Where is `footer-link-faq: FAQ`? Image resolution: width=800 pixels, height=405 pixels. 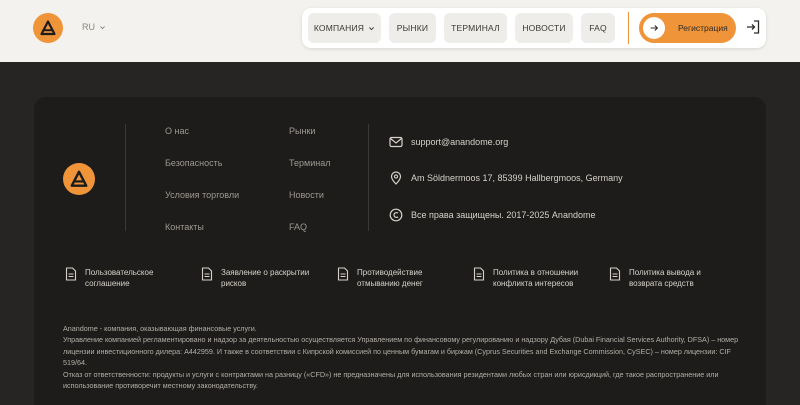 footer-link-faq: FAQ is located at coordinates (298, 227).